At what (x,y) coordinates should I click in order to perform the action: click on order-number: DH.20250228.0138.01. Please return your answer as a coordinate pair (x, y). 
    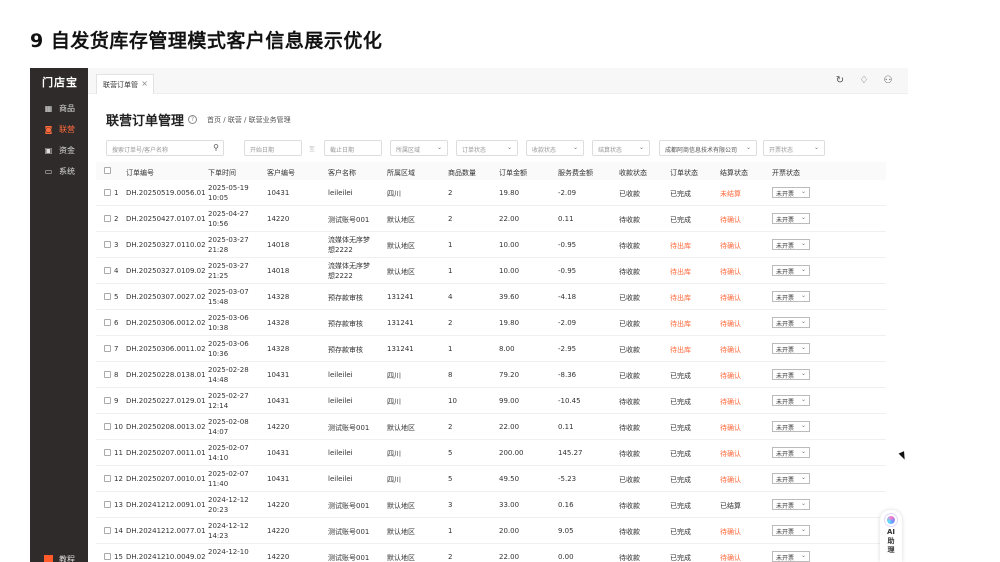
    Looking at the image, I should click on (166, 375).